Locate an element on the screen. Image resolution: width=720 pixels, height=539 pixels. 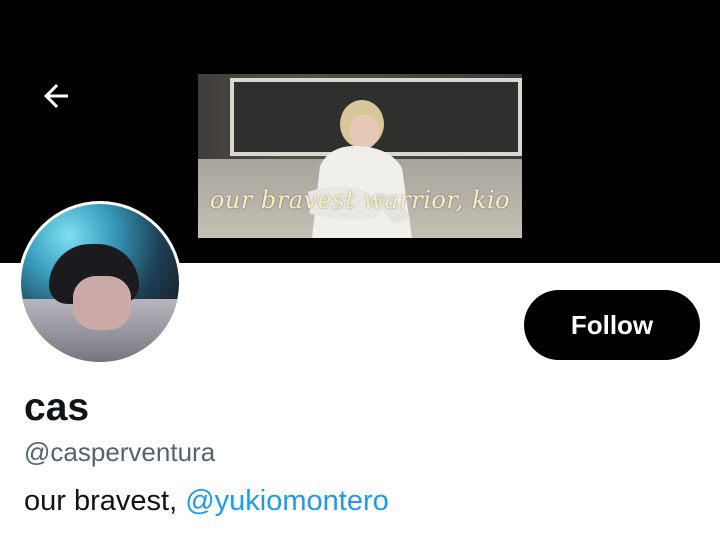
bio-mention-link: @yukiomontero is located at coordinates (287, 501).